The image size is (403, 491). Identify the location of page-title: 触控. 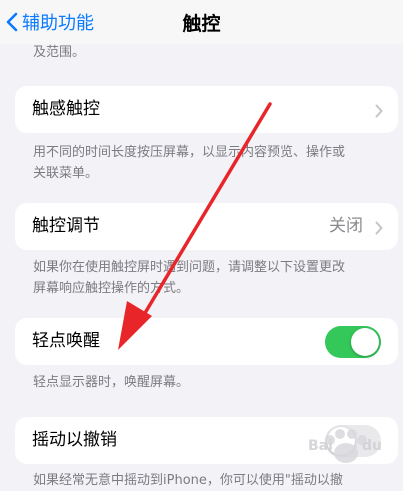
(201, 24).